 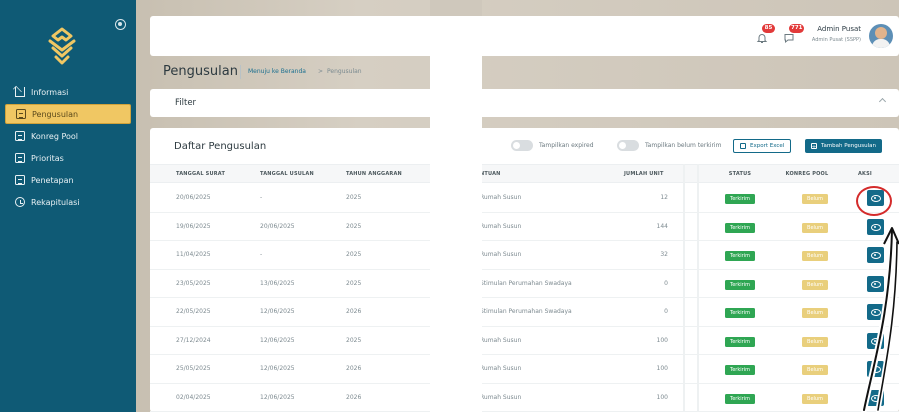 I want to click on sidebar-toggle-icon, so click(x=120, y=24).